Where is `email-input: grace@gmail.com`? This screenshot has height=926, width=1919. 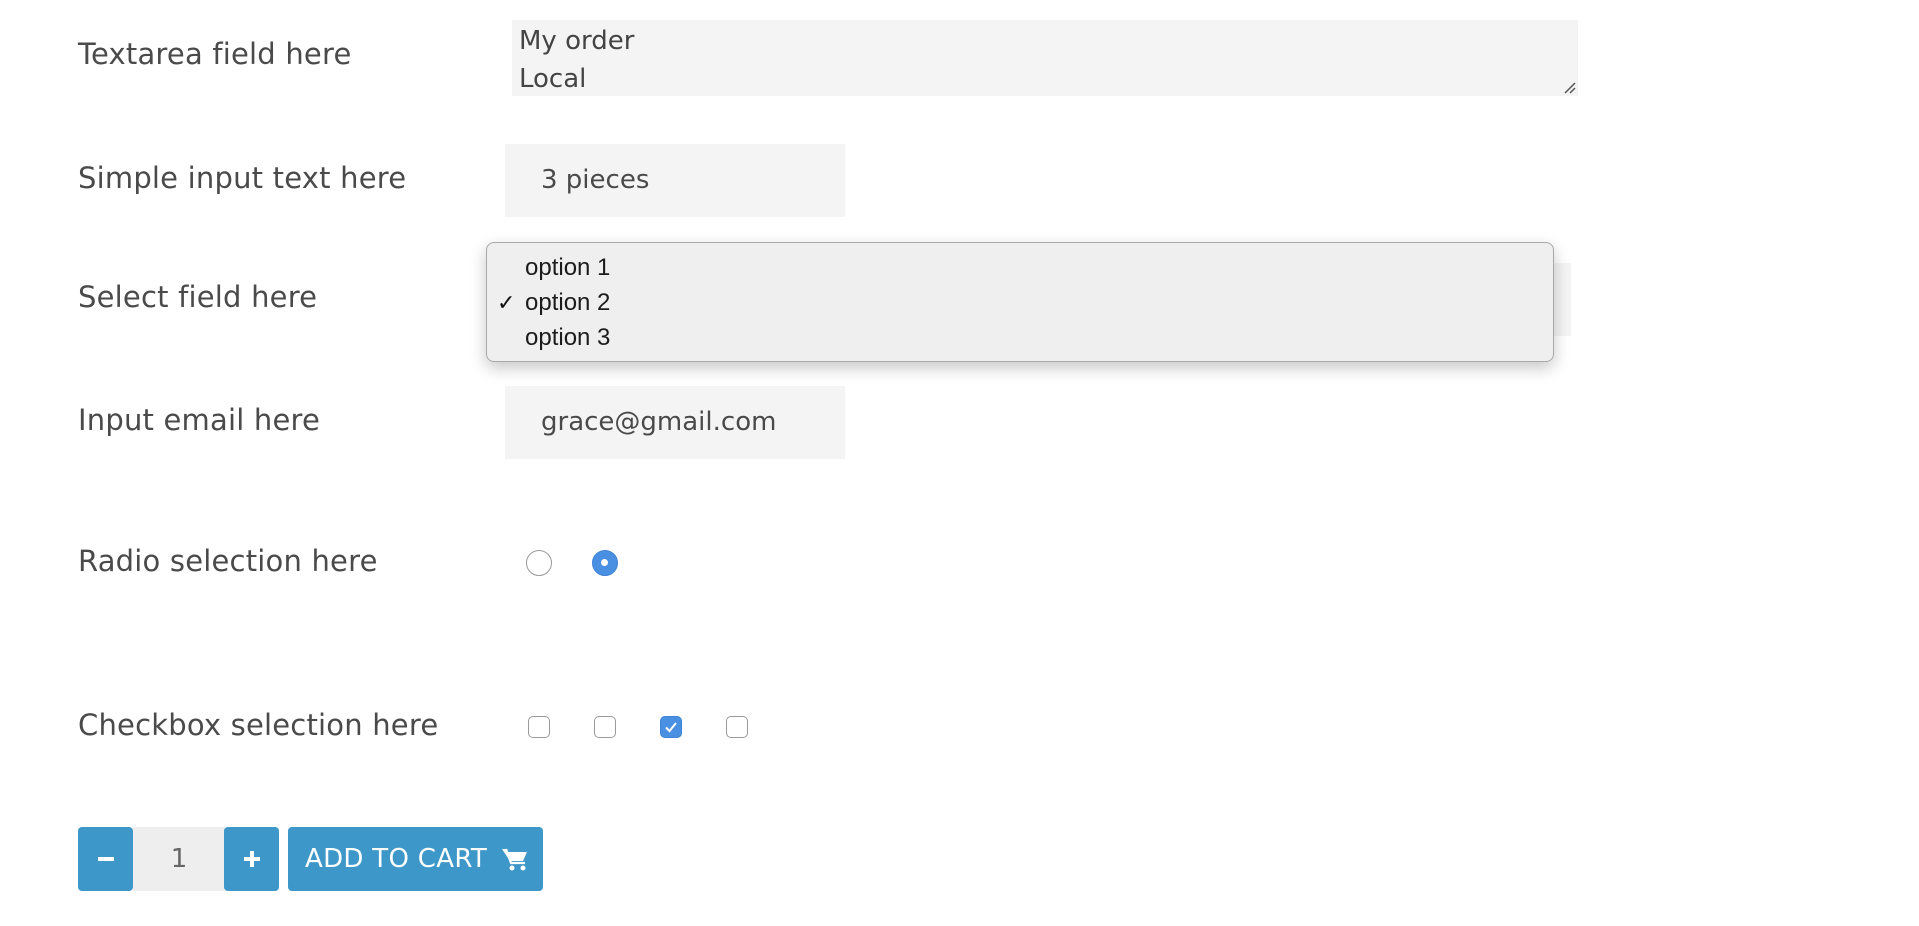 email-input: grace@gmail.com is located at coordinates (675, 422).